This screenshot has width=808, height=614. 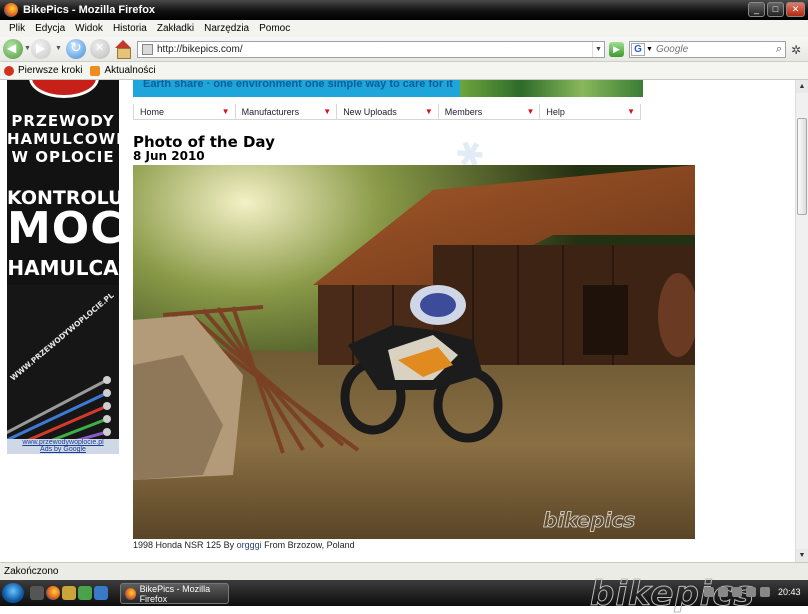 I want to click on ad-footer: www.przewodywoplocie.pl Ads by Google, so click(x=63, y=446).